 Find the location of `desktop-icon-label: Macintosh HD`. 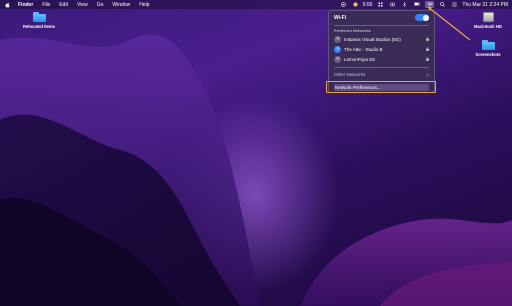

desktop-icon-label: Macintosh HD is located at coordinates (488, 26).